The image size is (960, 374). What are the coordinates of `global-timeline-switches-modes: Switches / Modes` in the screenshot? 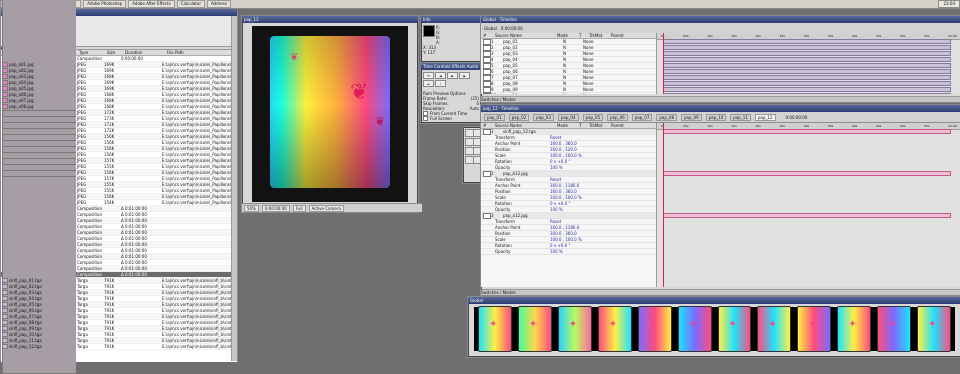 It's located at (498, 99).